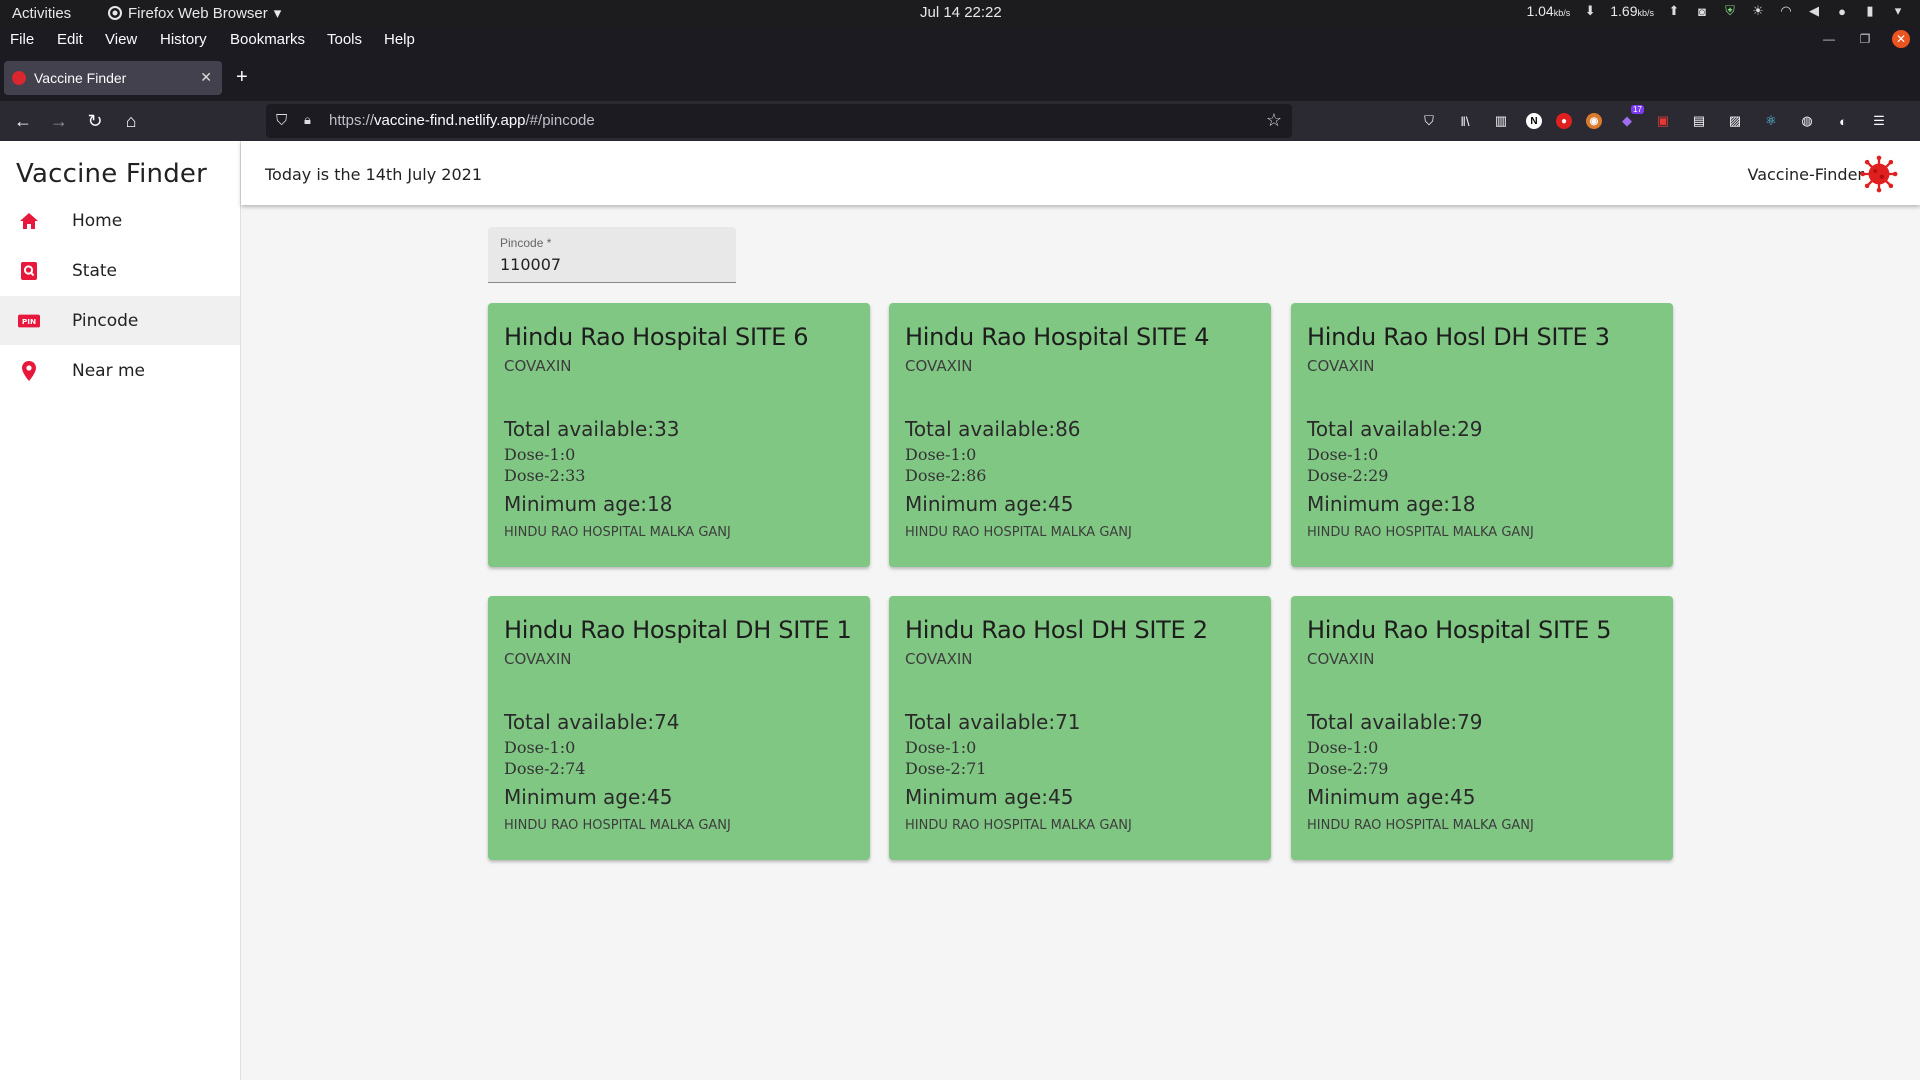 This screenshot has height=1080, width=1920. Describe the element at coordinates (183, 39) in the screenshot. I see `menu-history: History` at that location.